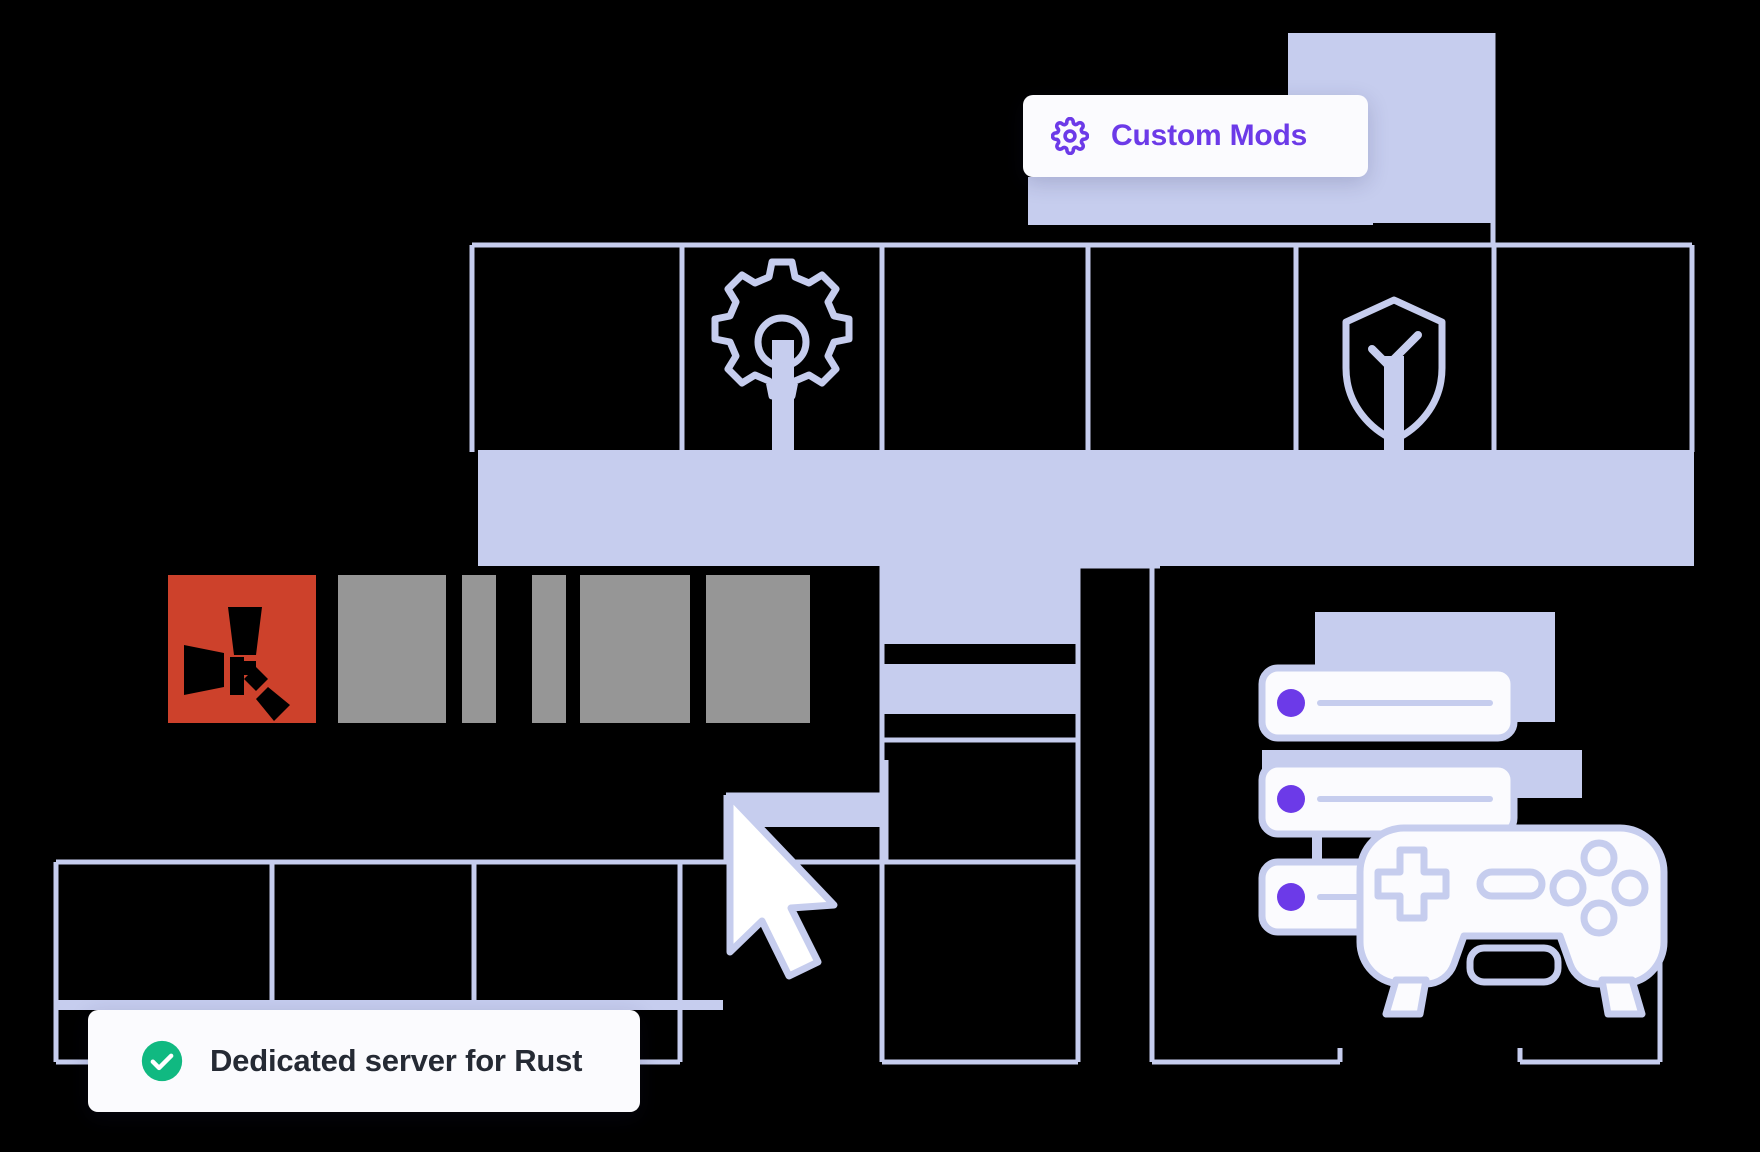  What do you see at coordinates (1209, 135) in the screenshot?
I see `custom-mods-label: Custom Mods` at bounding box center [1209, 135].